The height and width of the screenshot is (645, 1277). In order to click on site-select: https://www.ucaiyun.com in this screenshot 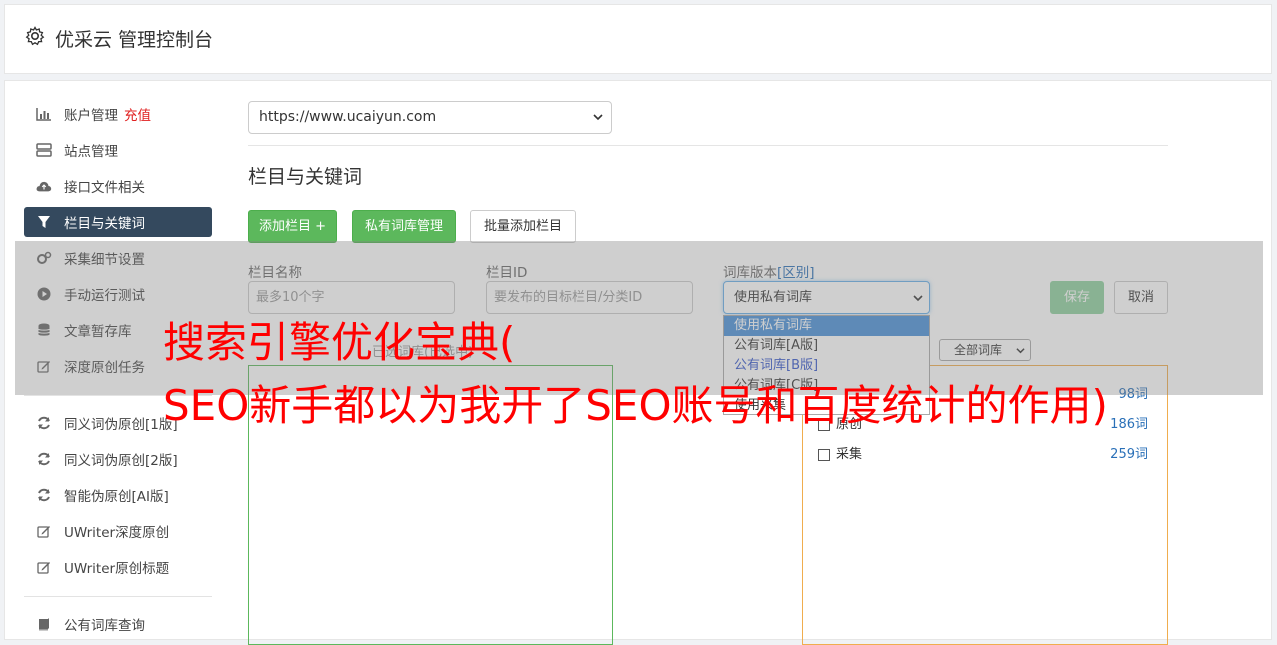, I will do `click(430, 117)`.